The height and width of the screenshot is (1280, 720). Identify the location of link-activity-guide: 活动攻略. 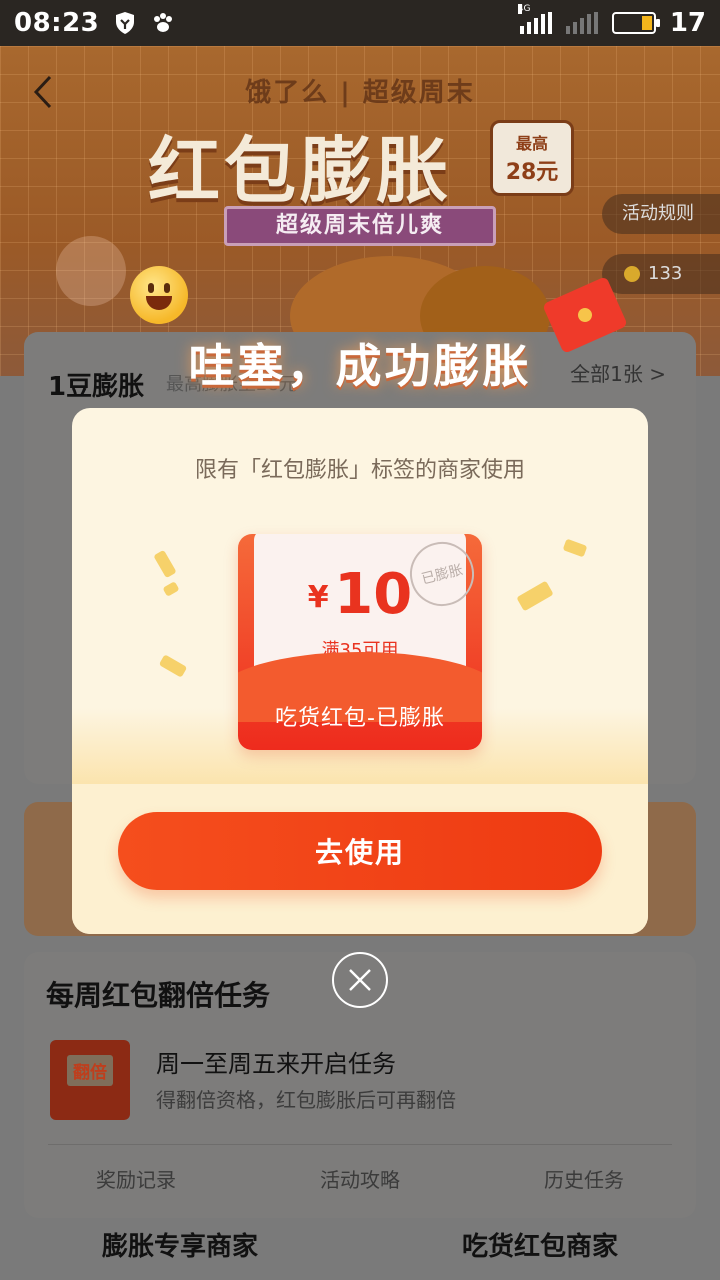
(360, 1178).